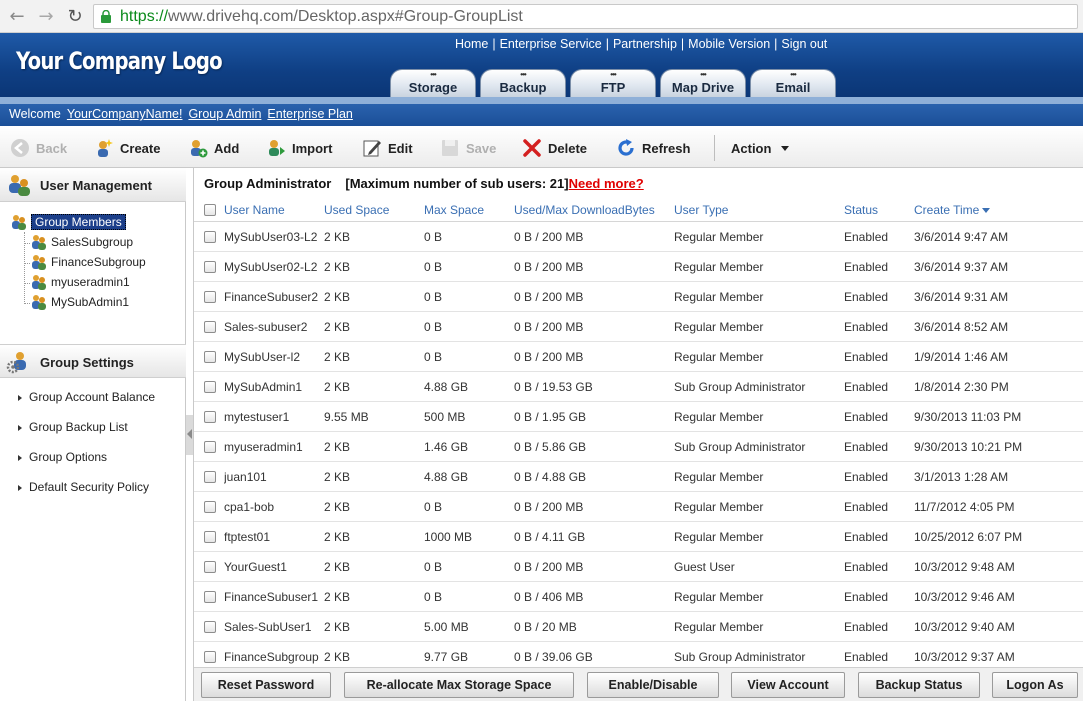 This screenshot has width=1083, height=701. What do you see at coordinates (266, 685) in the screenshot?
I see `reset-password-button: Reset Password` at bounding box center [266, 685].